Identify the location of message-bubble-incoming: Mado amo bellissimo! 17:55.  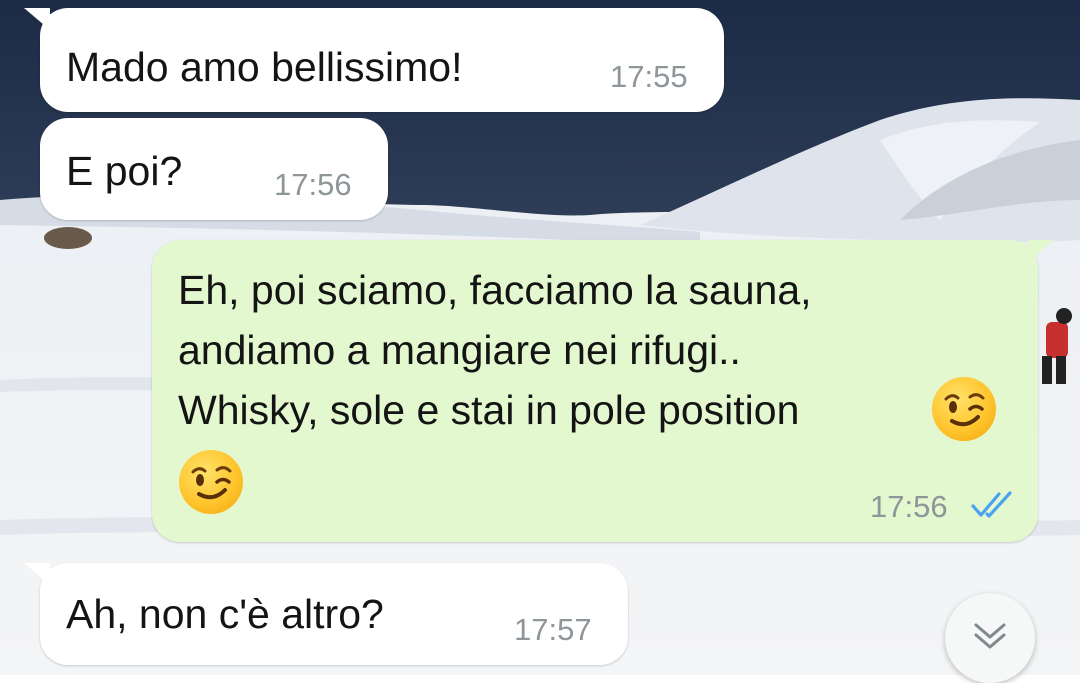
(374, 60).